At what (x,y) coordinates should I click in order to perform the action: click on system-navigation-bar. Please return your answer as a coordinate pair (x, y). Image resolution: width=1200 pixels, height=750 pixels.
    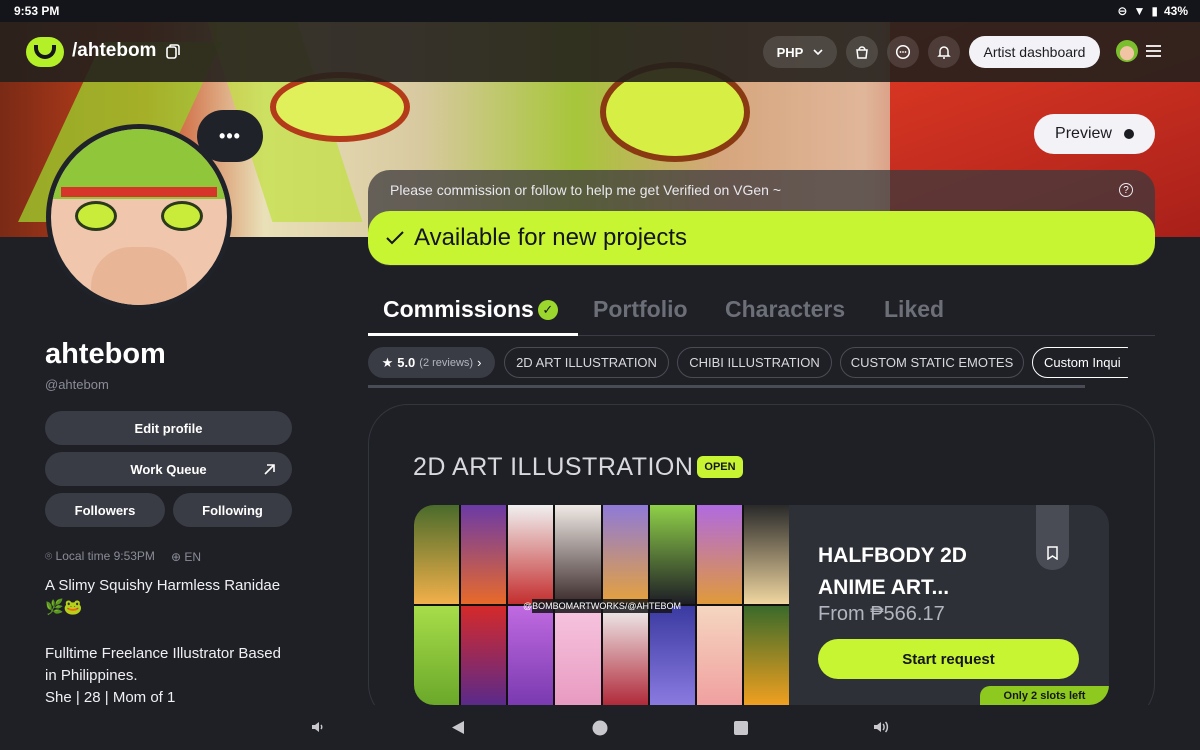
    Looking at the image, I should click on (600, 727).